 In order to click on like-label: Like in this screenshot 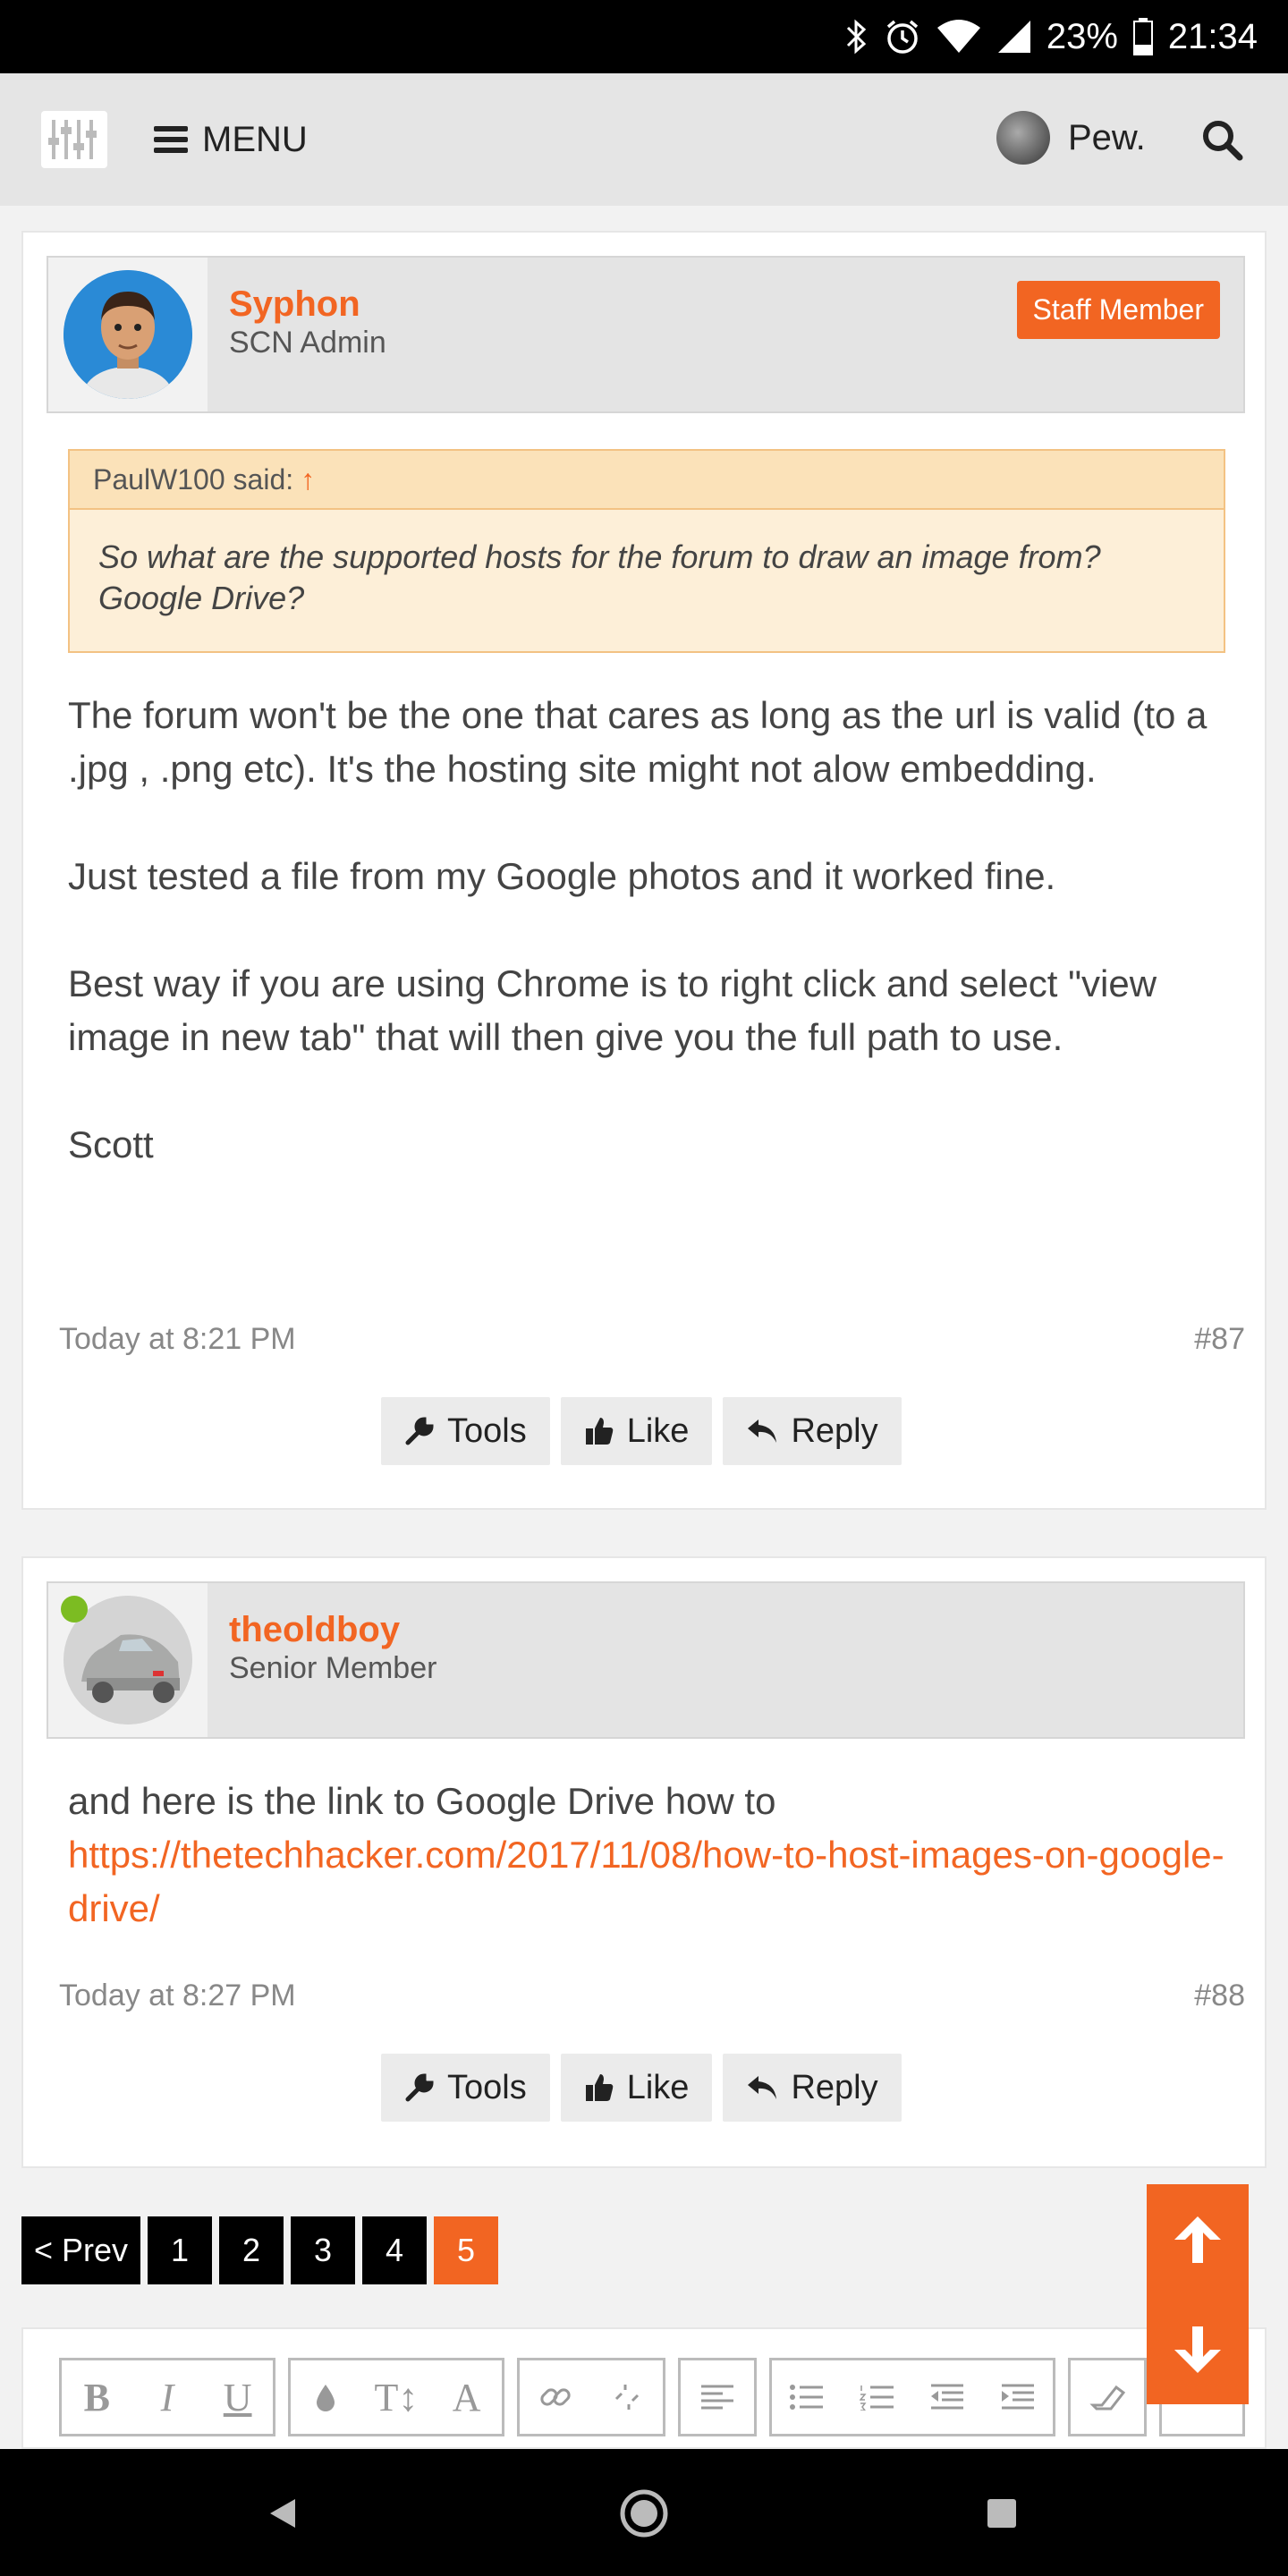, I will do `click(658, 1430)`.